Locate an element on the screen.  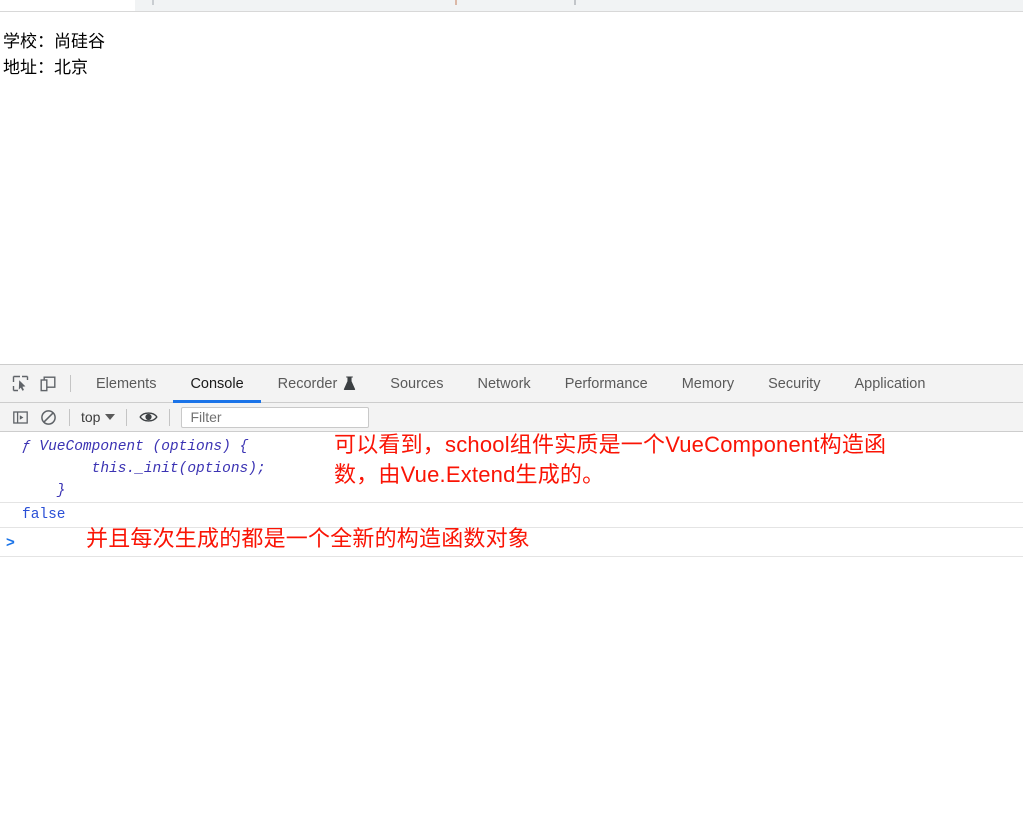
console-context-selector: top is located at coordinates (98, 417).